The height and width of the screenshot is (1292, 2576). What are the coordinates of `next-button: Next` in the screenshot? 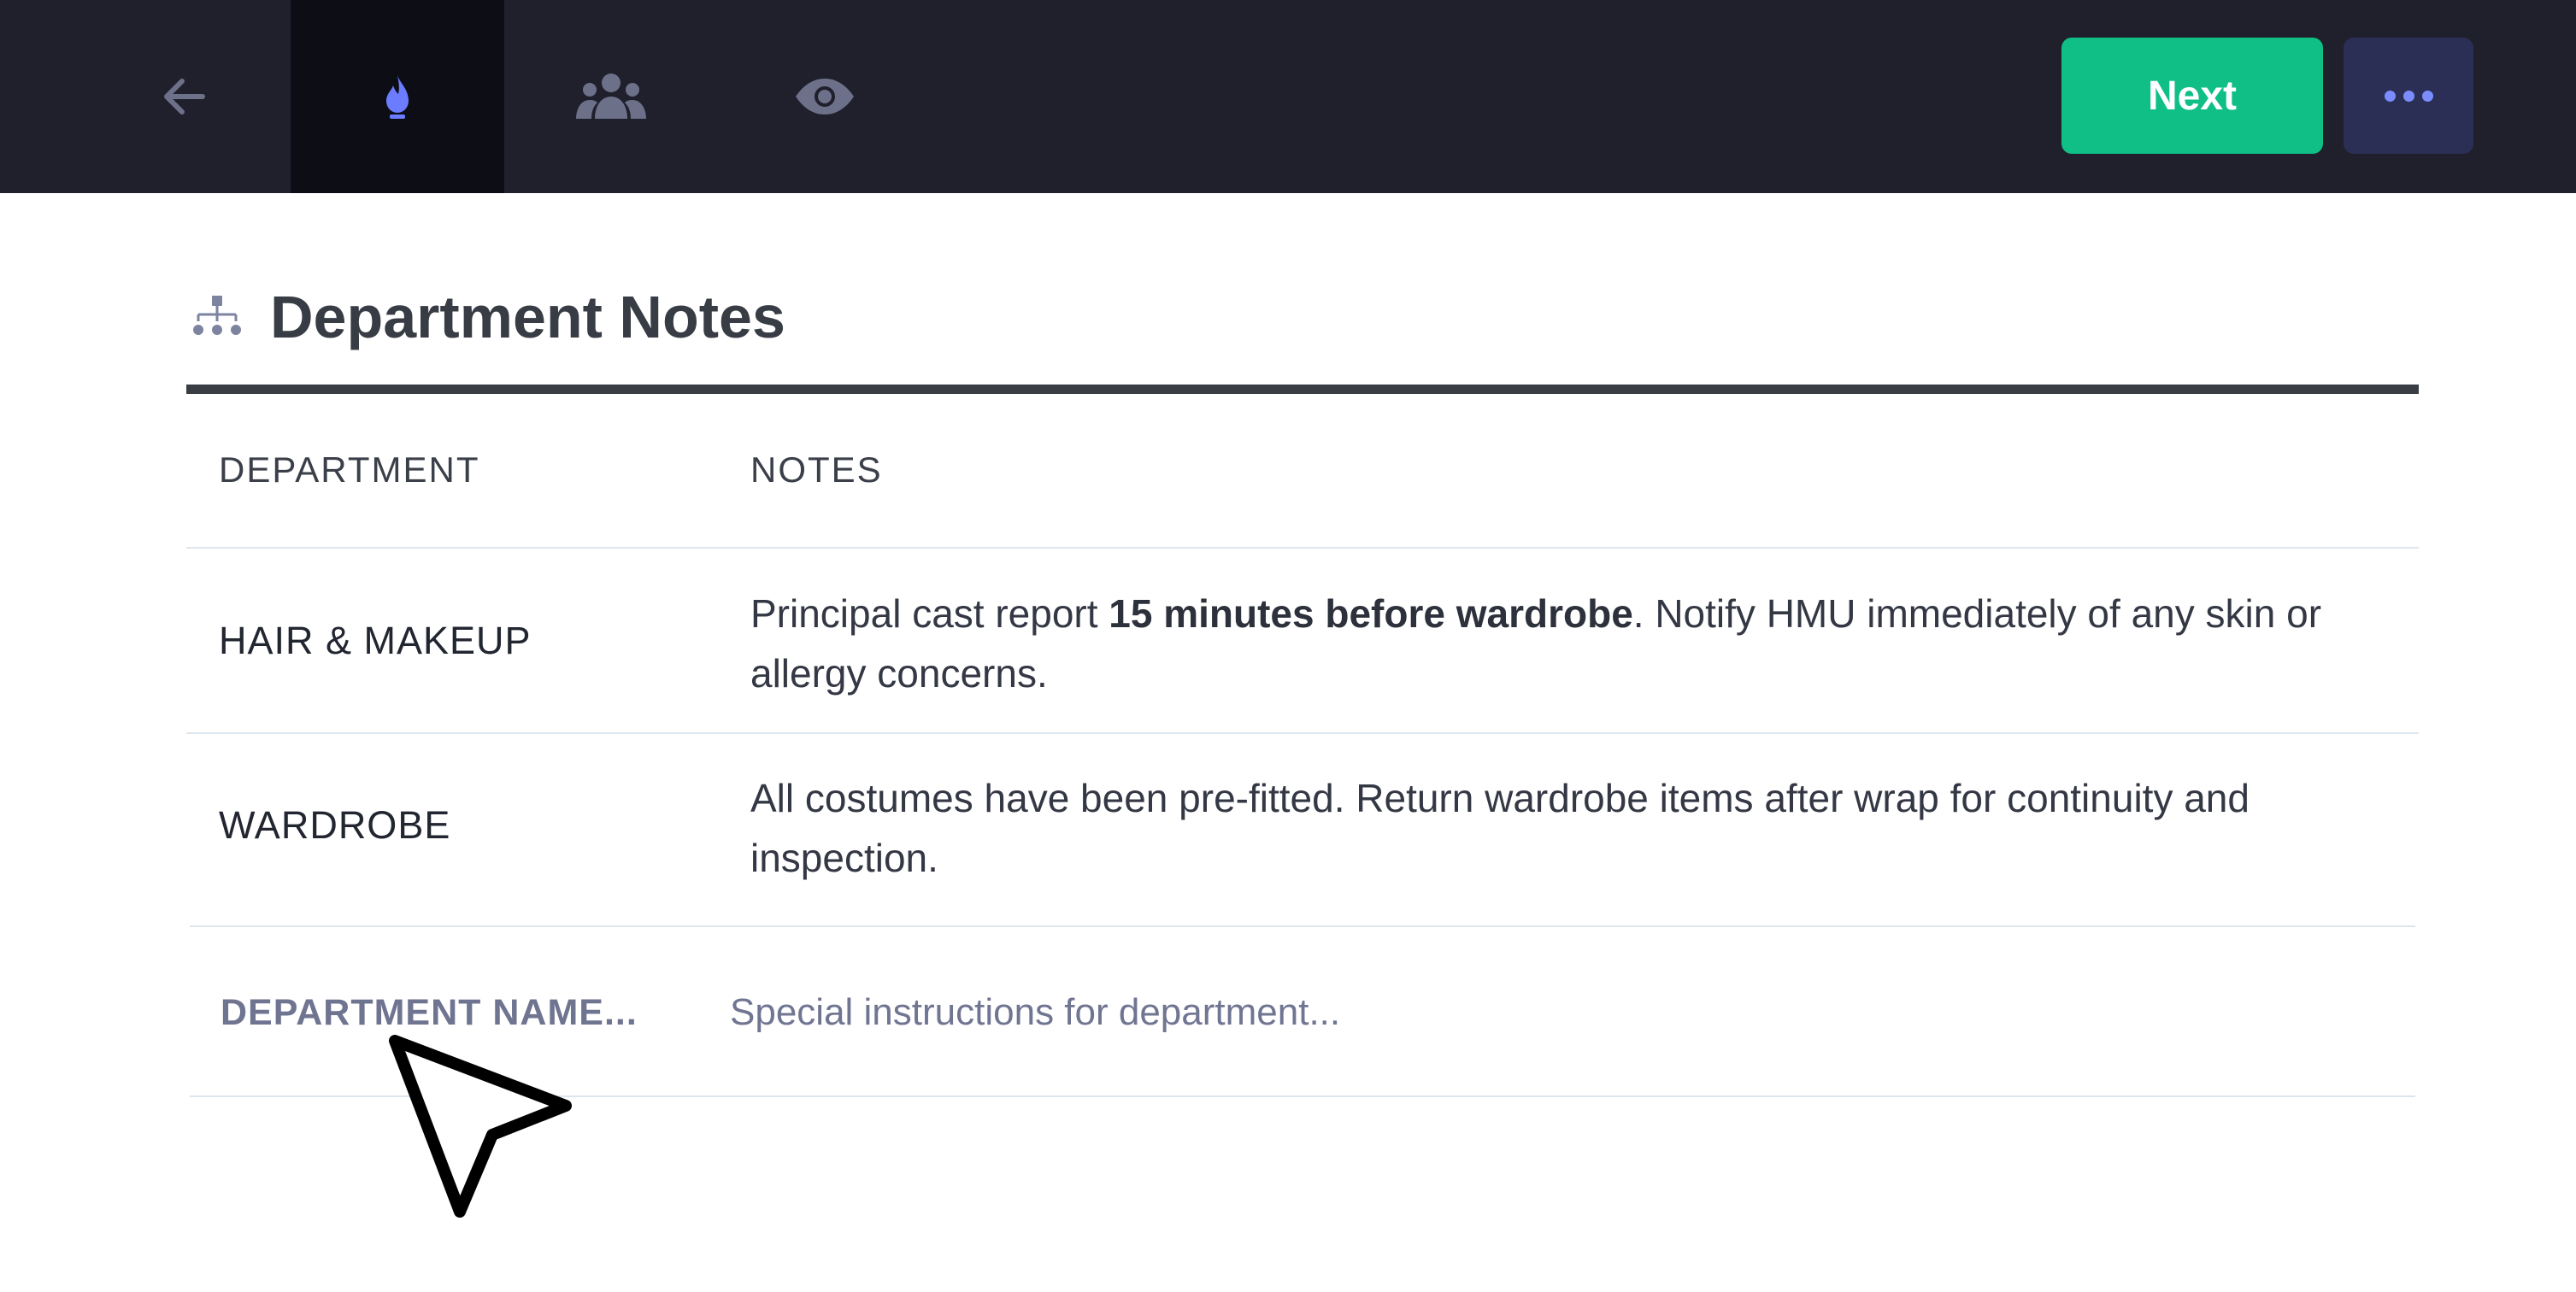 It's located at (2192, 96).